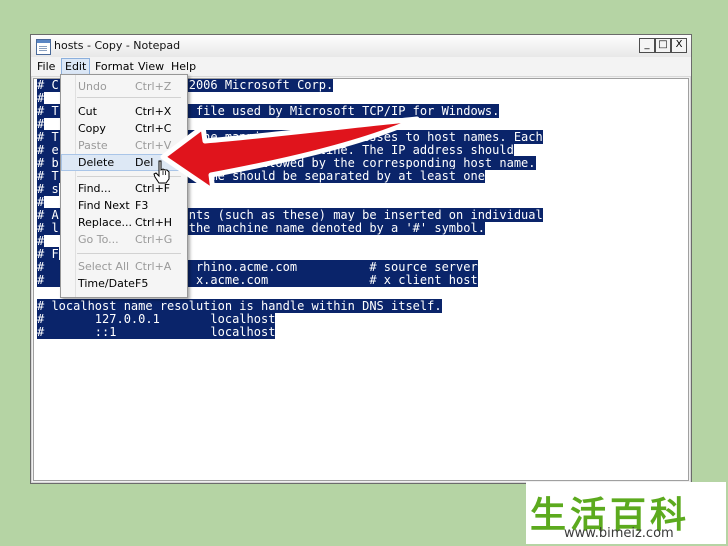 The height and width of the screenshot is (546, 728). What do you see at coordinates (123, 222) in the screenshot?
I see `menu-replace: Replace... Ctrl+H` at bounding box center [123, 222].